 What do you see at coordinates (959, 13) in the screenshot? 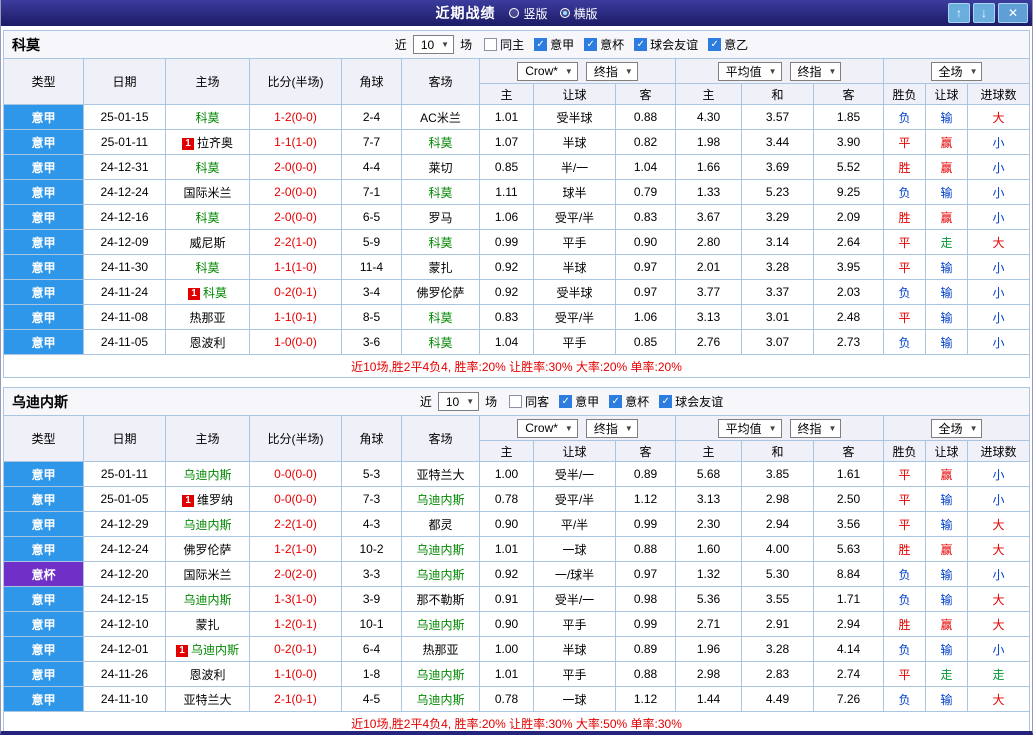
I see `move-up-button: ↑` at bounding box center [959, 13].